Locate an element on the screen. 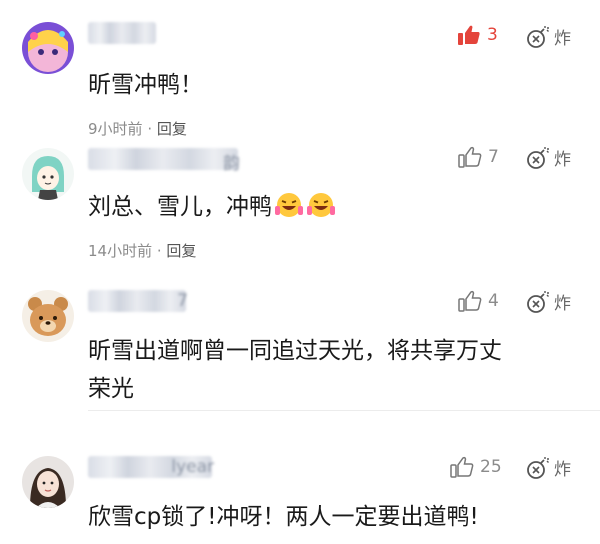  comment-text-body: 刘总、雪儿，冲鸭 is located at coordinates (180, 207).